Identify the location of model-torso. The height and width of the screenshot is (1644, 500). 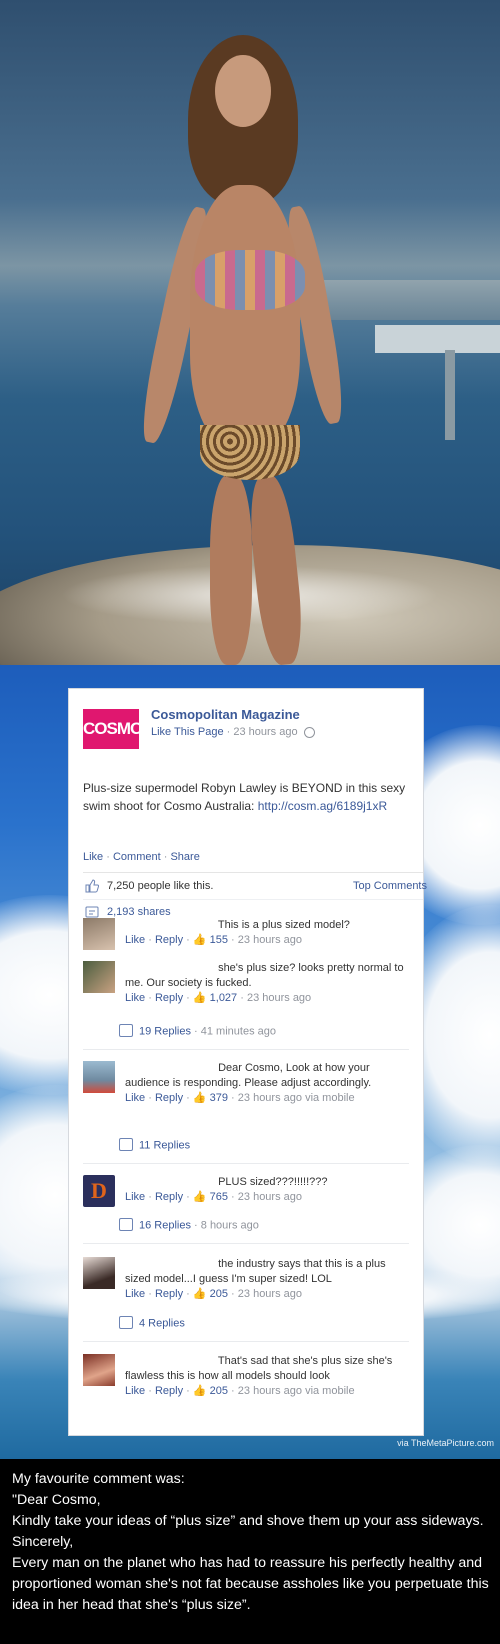
(245, 315).